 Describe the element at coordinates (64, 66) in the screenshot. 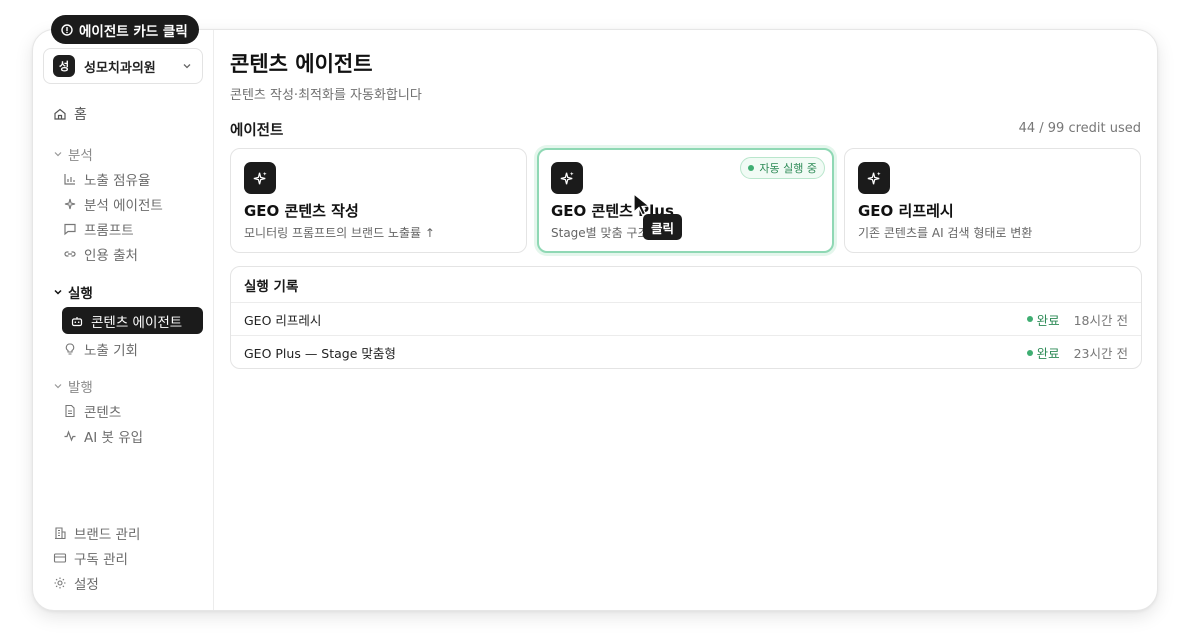

I see `org-avatar: 성` at that location.